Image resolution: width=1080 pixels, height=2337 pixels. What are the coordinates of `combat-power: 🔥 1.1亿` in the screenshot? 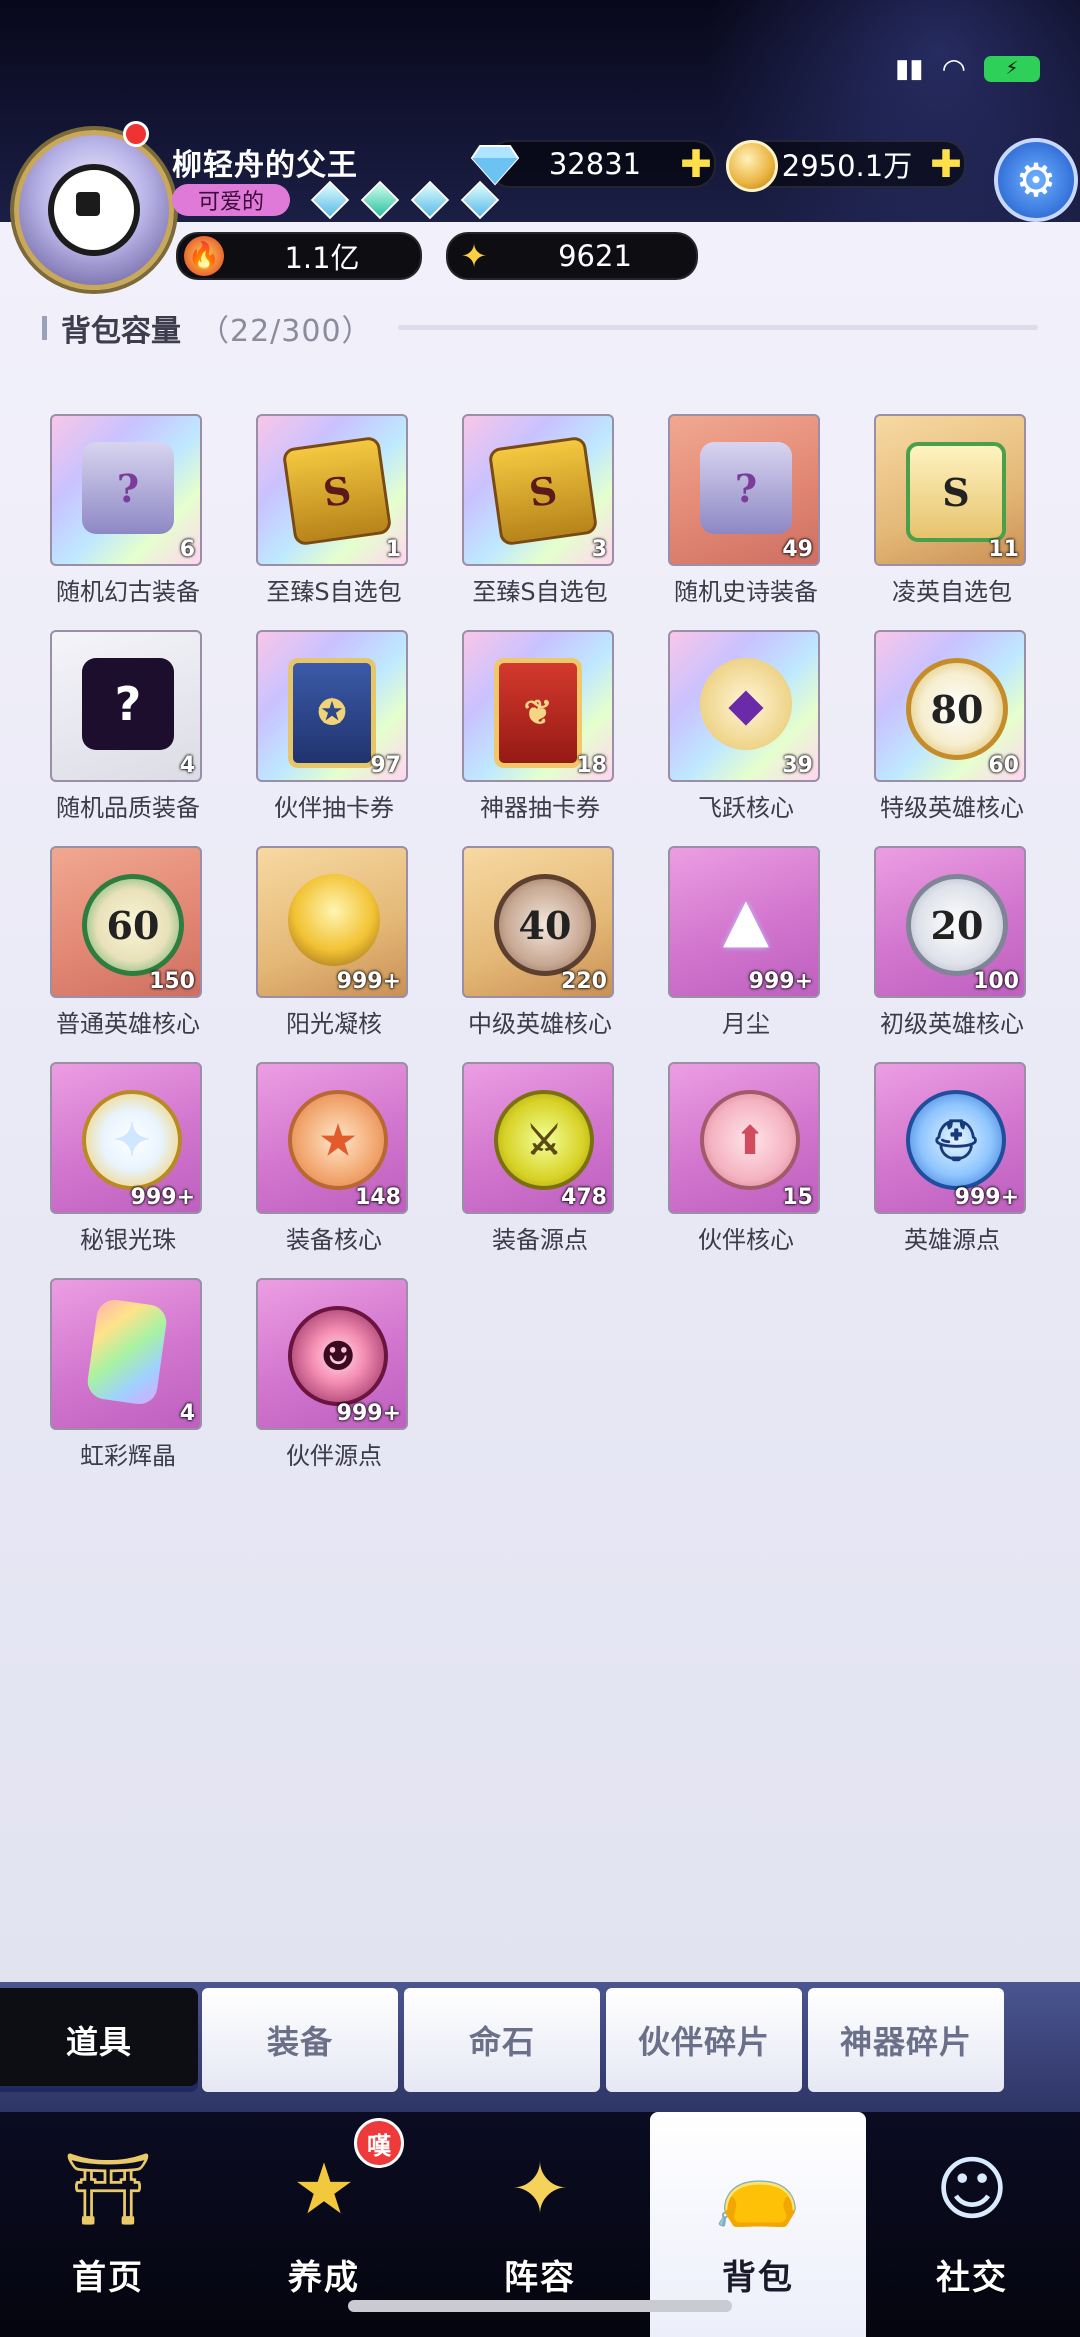 It's located at (299, 256).